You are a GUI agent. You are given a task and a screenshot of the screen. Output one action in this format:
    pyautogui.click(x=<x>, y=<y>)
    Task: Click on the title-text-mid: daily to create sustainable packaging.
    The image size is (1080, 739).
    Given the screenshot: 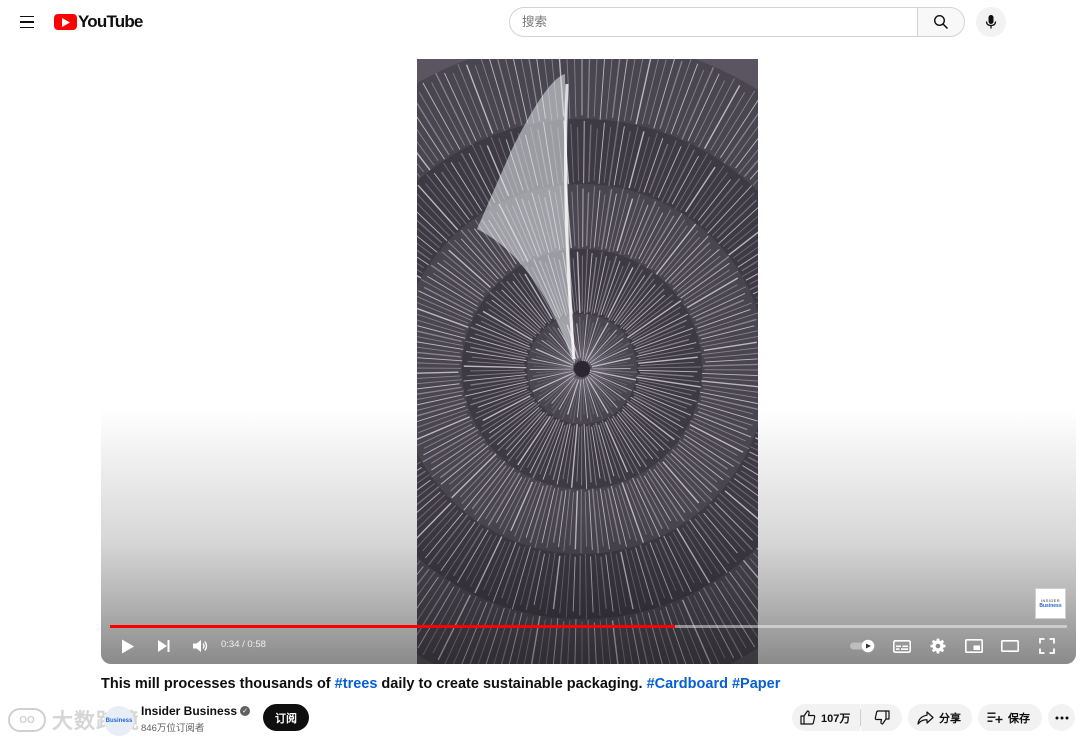 What is the action you would take?
    pyautogui.click(x=512, y=684)
    